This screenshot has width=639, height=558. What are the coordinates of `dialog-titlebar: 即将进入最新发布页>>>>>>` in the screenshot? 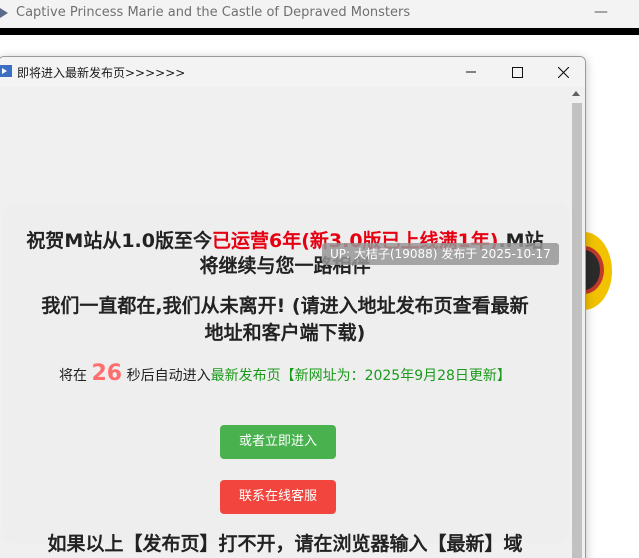 It's located at (292, 72).